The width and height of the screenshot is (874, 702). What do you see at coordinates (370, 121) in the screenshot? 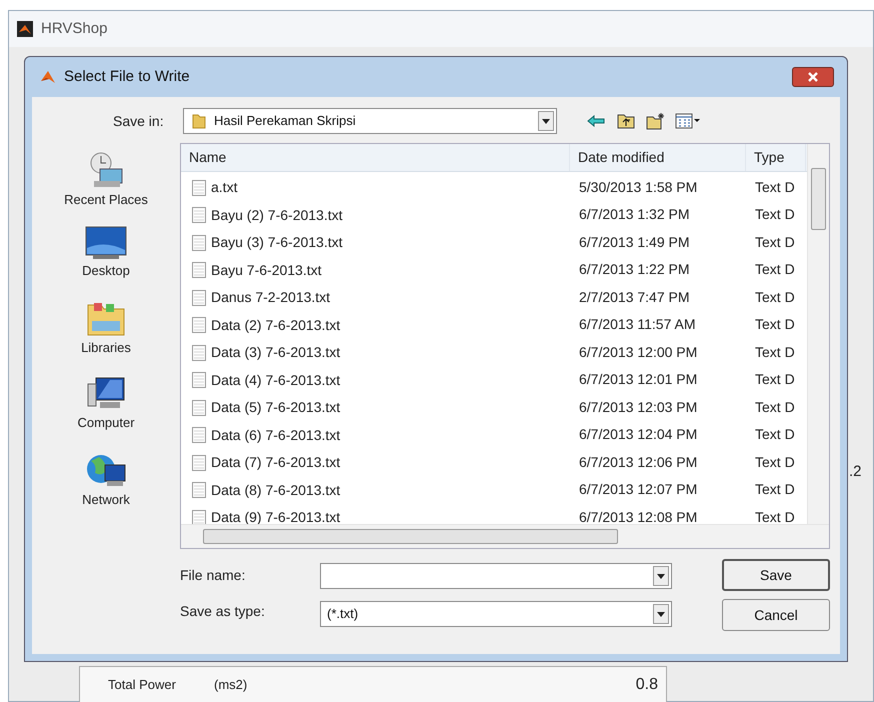
I see `folder-dropdown: Hasil Perekaman Skripsi` at bounding box center [370, 121].